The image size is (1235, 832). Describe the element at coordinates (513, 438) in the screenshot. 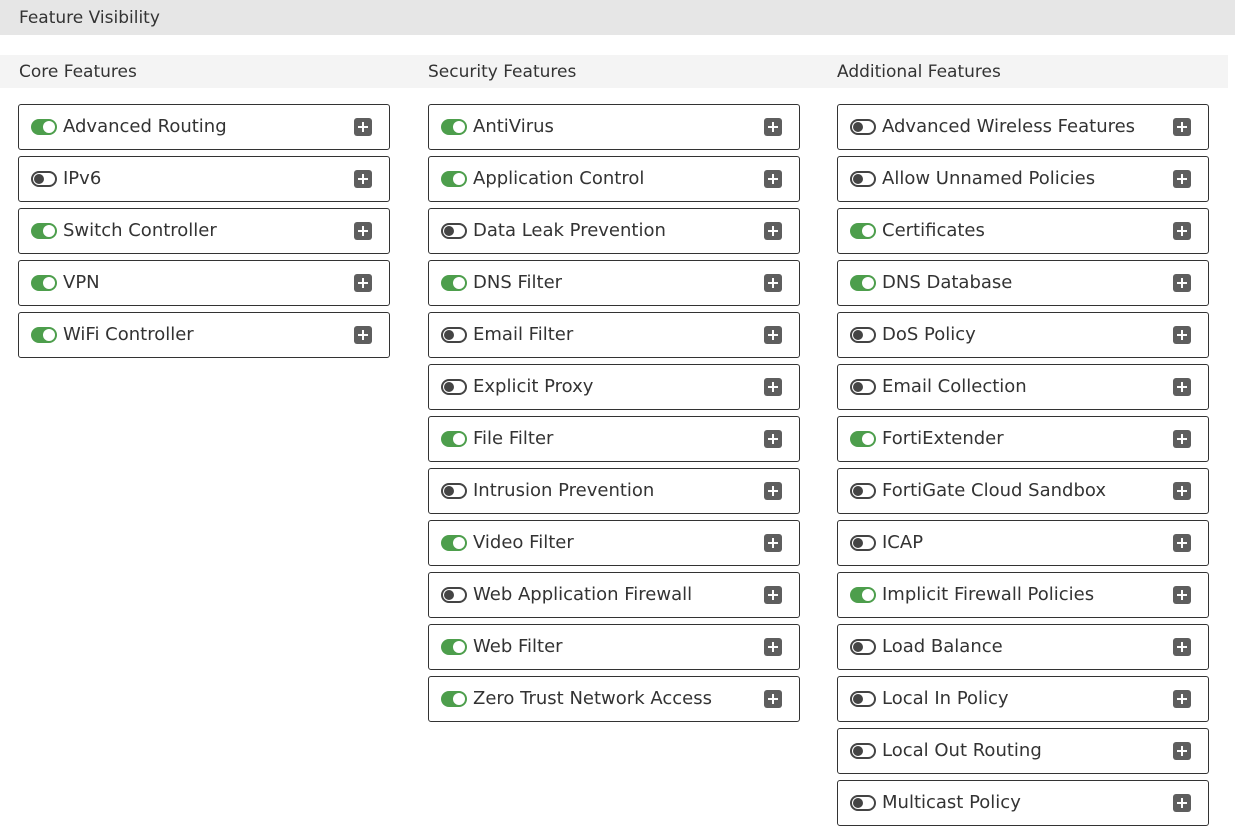

I see `feature-label: File Filter` at that location.